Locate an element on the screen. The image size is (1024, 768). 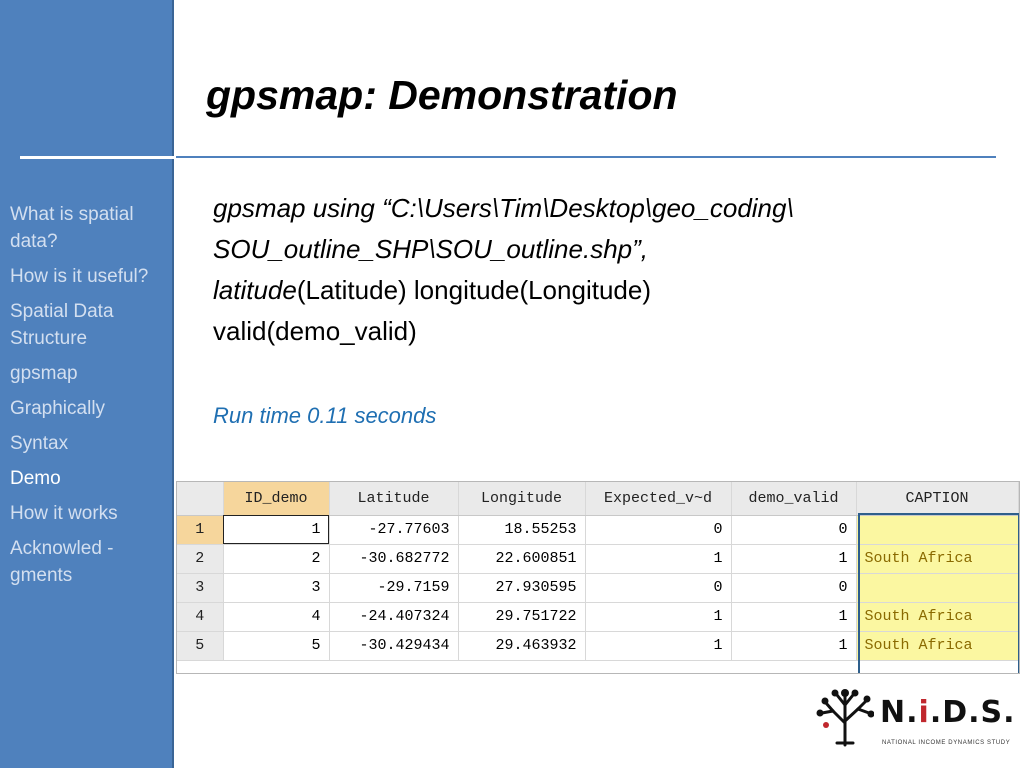
column-header-expected-valid: Expected_v~d is located at coordinates (658, 499).